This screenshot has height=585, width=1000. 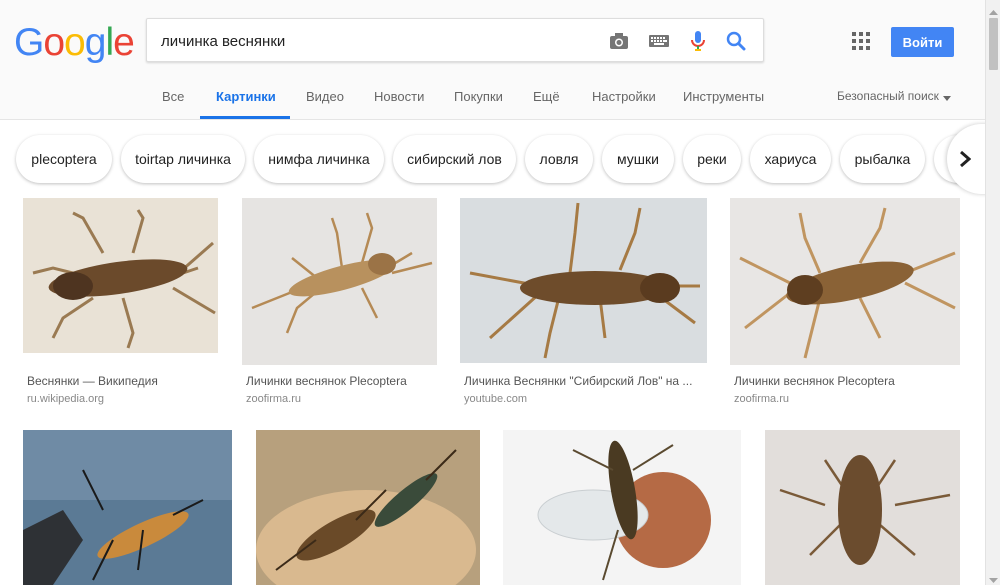 What do you see at coordinates (454, 159) in the screenshot?
I see `chip: сибирский лов` at bounding box center [454, 159].